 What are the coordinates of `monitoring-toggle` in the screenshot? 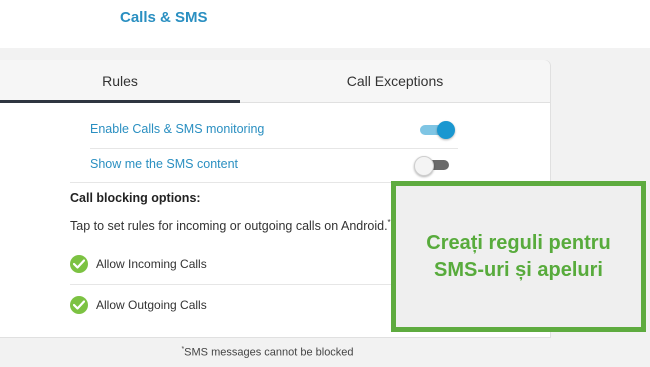 It's located at (437, 130).